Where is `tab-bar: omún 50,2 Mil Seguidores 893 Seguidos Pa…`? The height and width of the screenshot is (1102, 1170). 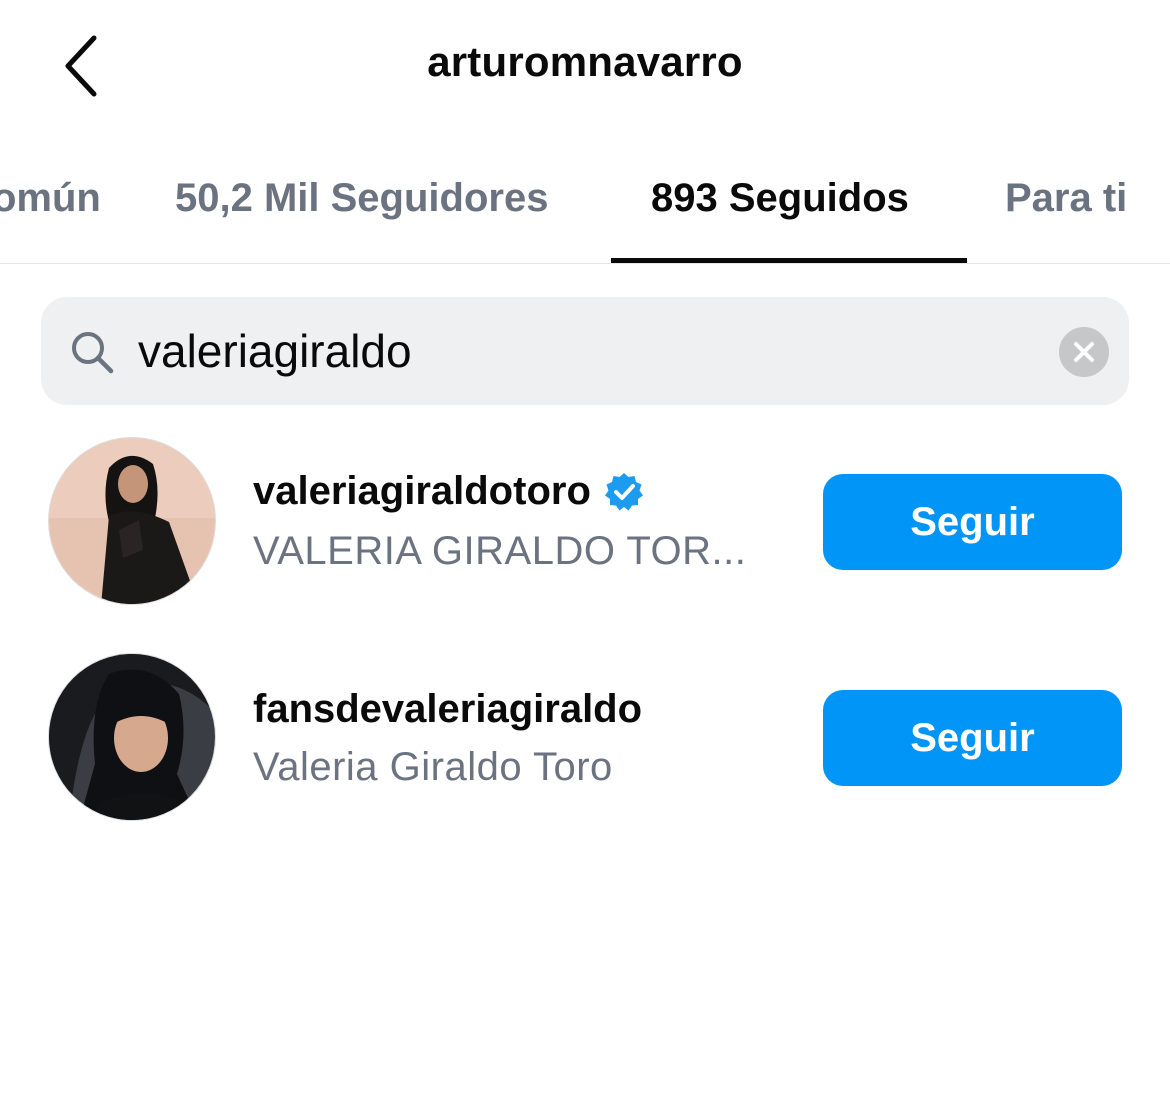 tab-bar: omún 50,2 Mil Seguidores 893 Seguidos Pa… is located at coordinates (585, 212).